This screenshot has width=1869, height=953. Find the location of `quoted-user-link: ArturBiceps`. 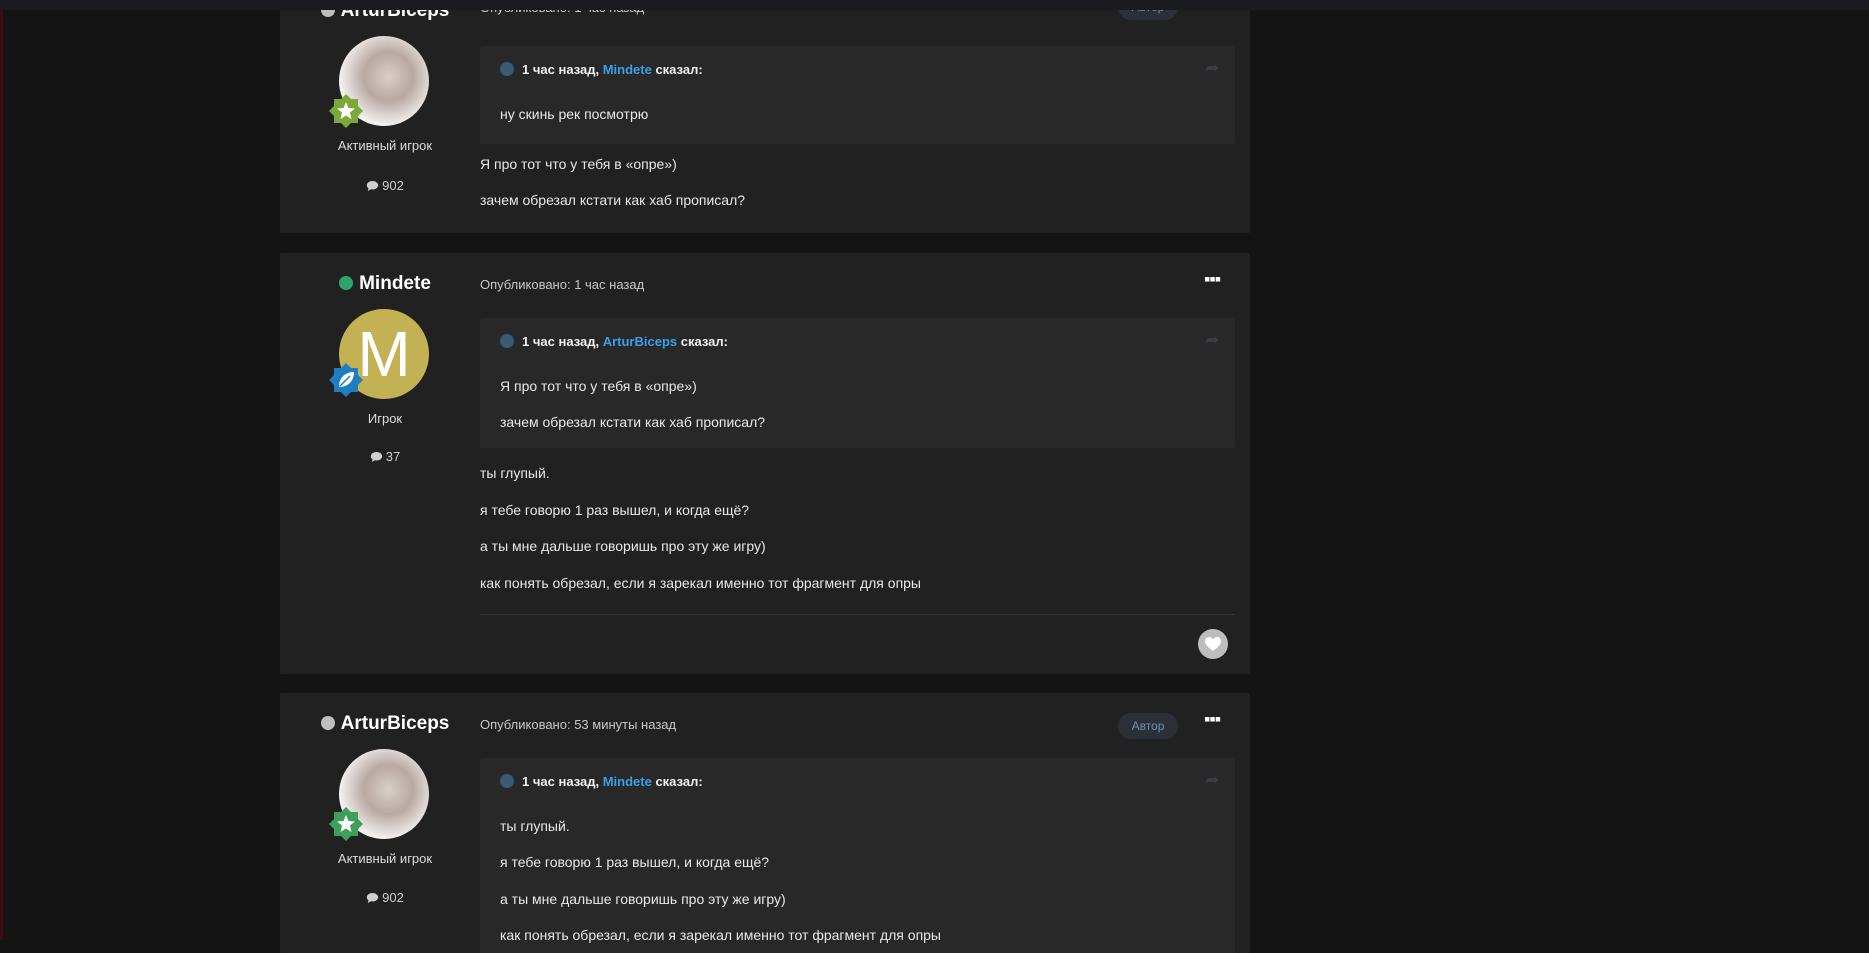

quoted-user-link: ArturBiceps is located at coordinates (640, 341).